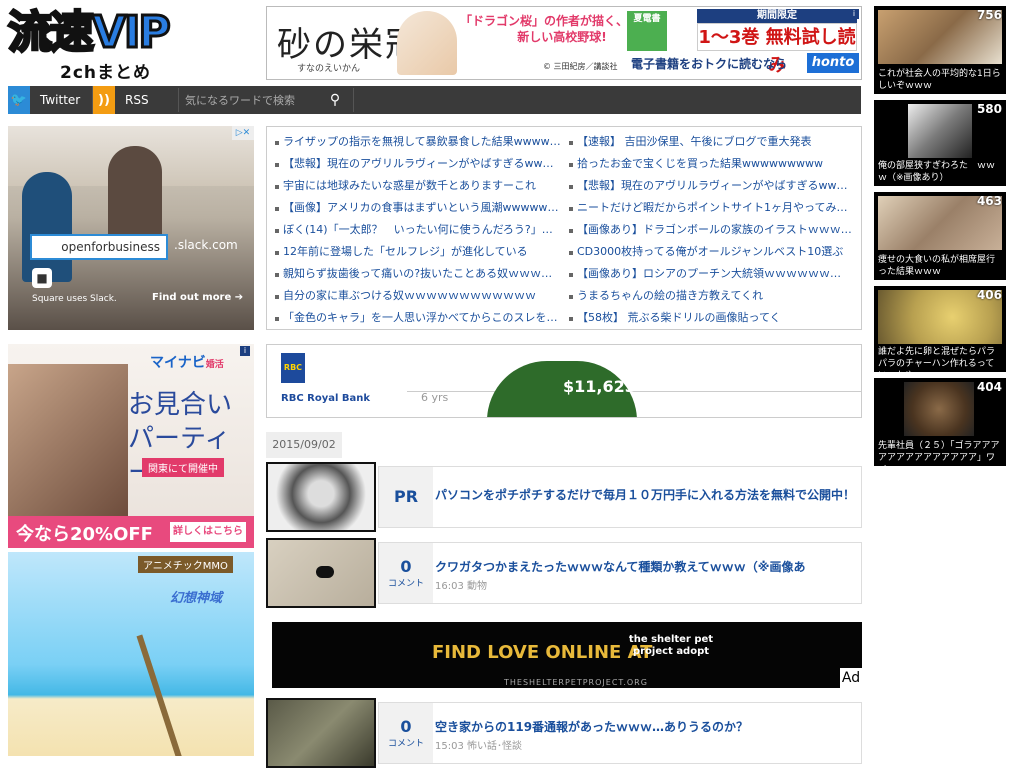 The height and width of the screenshot is (768, 1024). I want to click on ranking-caption: 俺の部屋狭すぎわろた ｗｗｗ（※画像あり）, so click(937, 172).